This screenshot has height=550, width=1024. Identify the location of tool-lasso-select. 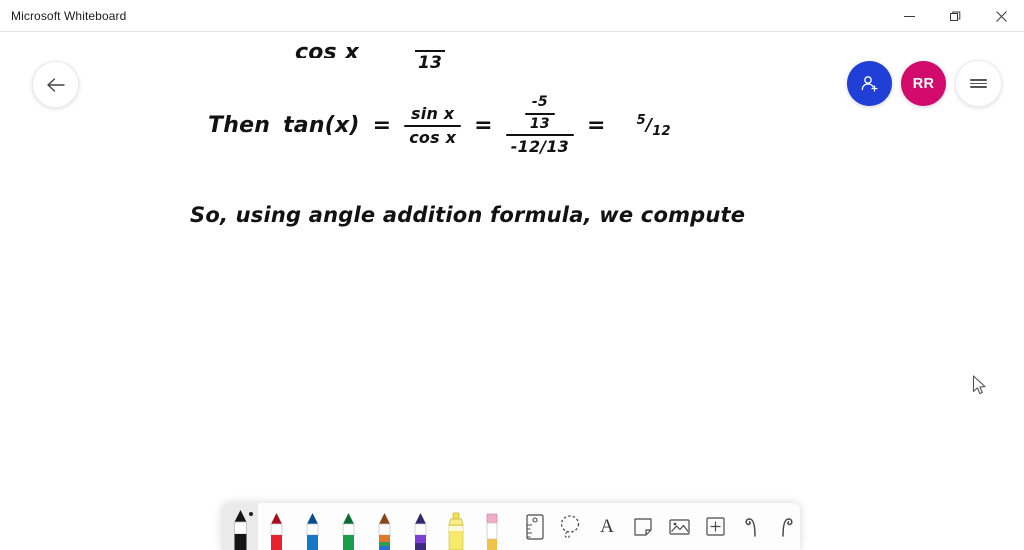
(571, 526).